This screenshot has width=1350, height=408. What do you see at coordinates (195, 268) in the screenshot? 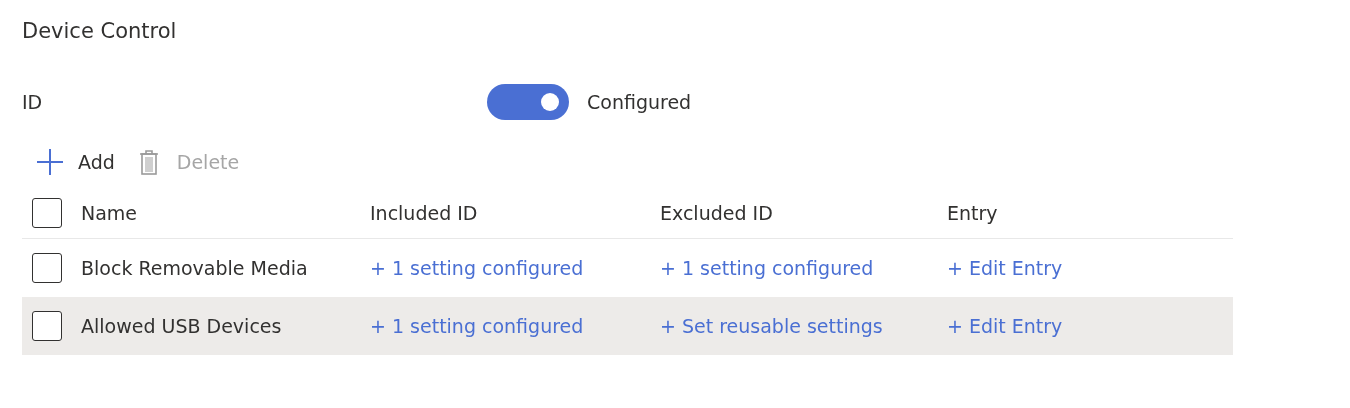
I see `table-cell-text: Block Removable Media` at bounding box center [195, 268].